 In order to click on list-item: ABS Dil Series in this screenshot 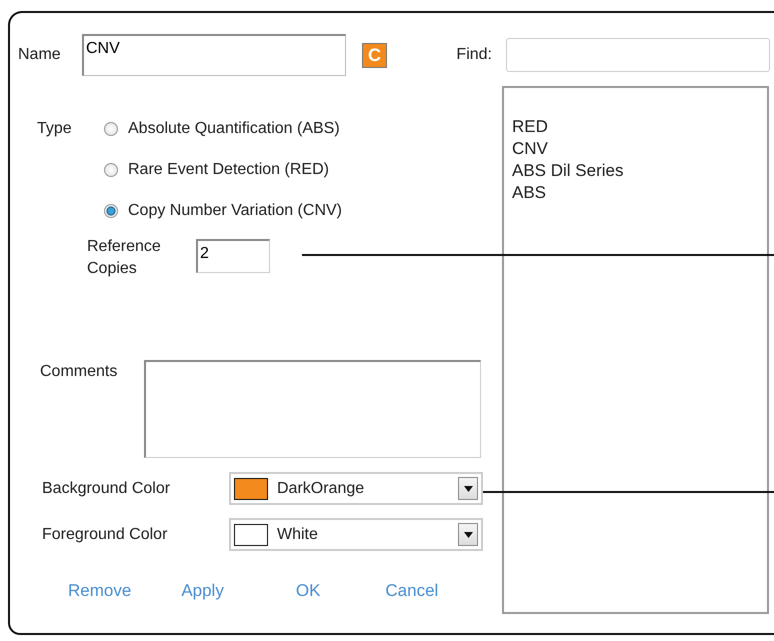, I will do `click(568, 171)`.